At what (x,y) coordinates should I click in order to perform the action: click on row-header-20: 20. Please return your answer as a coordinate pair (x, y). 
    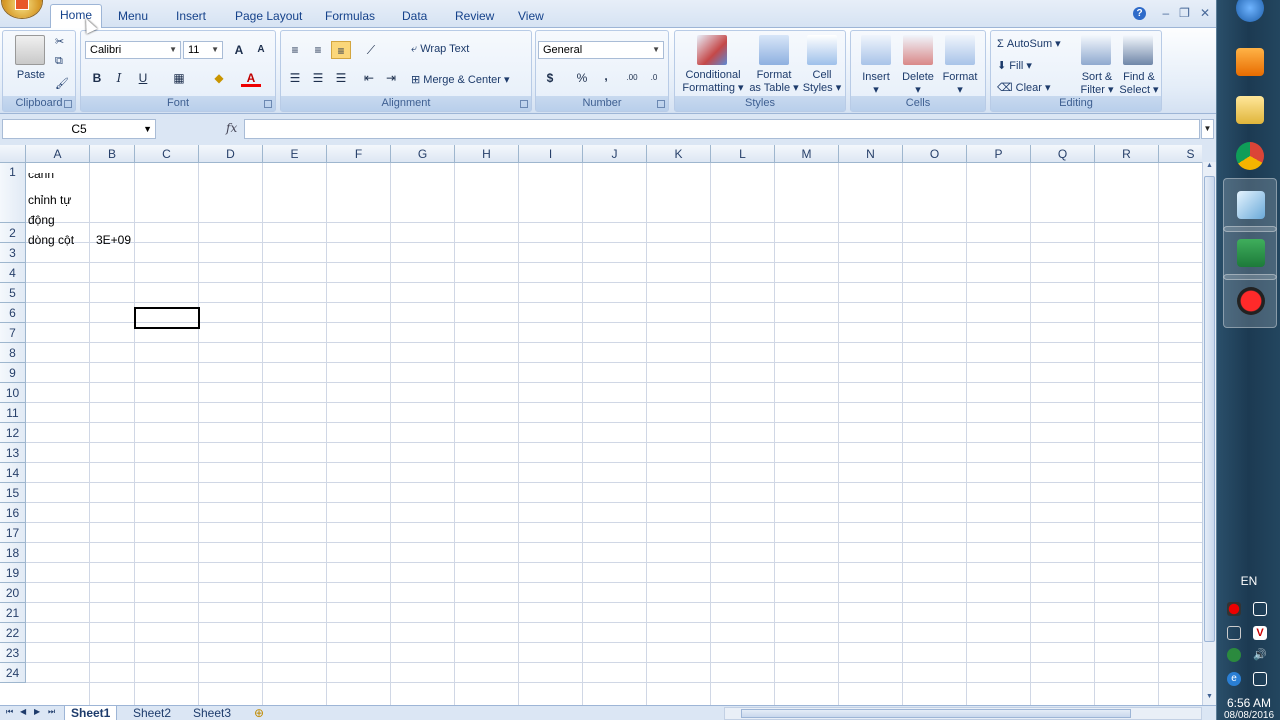
    Looking at the image, I should click on (13, 593).